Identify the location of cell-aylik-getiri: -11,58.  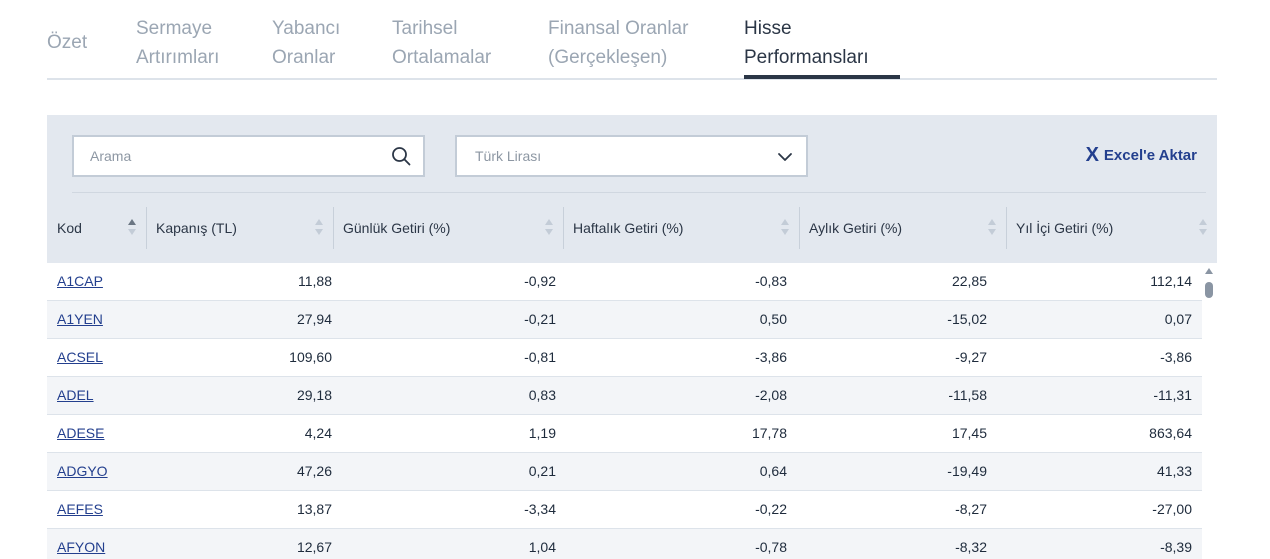
(967, 395).